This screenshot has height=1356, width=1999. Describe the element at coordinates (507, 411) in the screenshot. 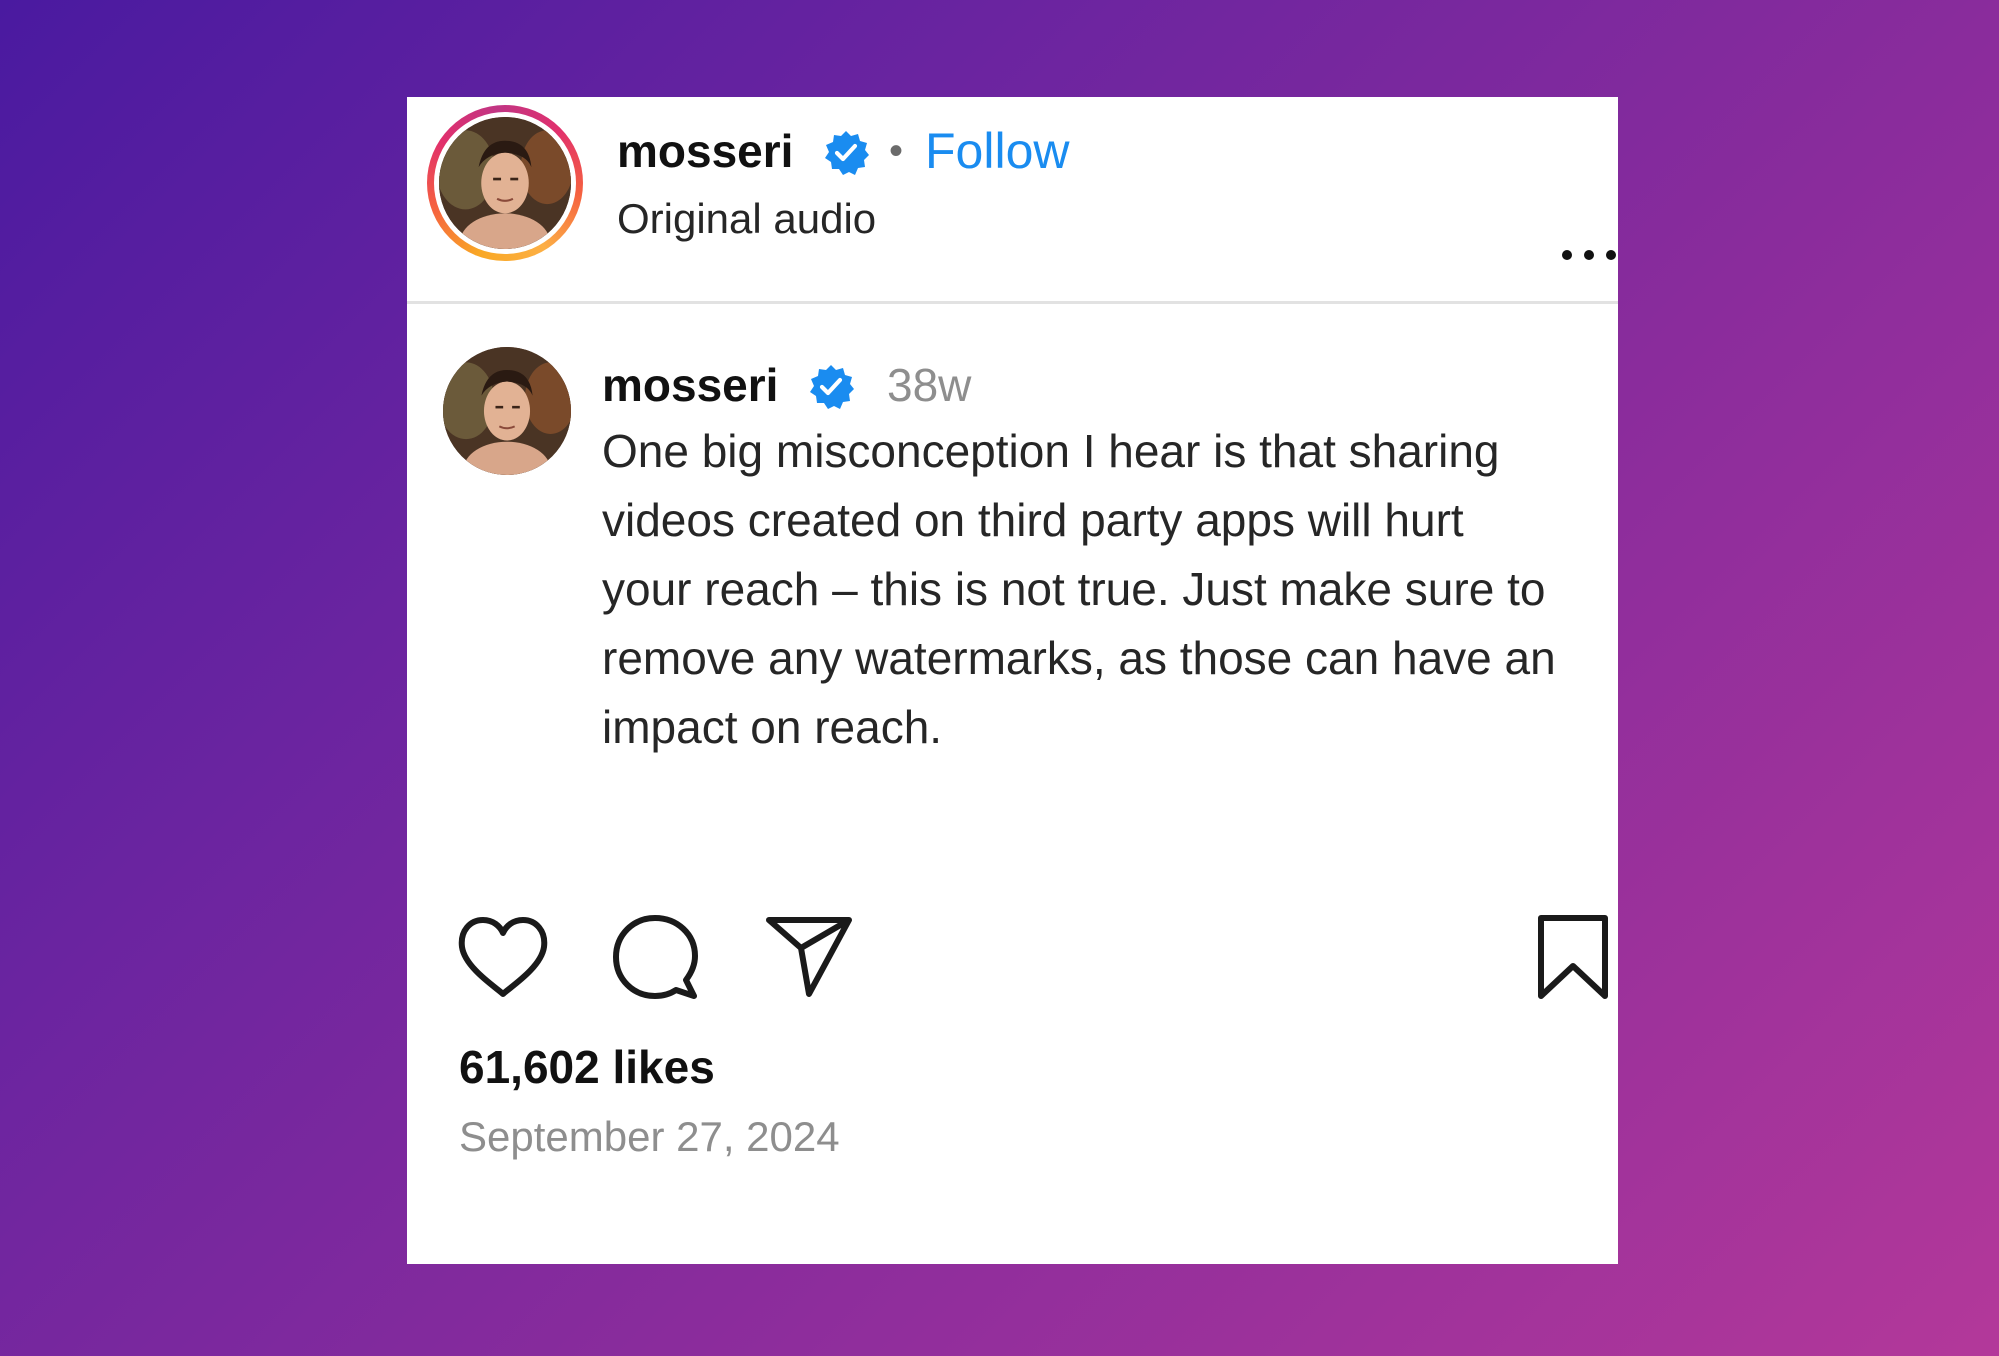

I see `caption-avatar` at that location.